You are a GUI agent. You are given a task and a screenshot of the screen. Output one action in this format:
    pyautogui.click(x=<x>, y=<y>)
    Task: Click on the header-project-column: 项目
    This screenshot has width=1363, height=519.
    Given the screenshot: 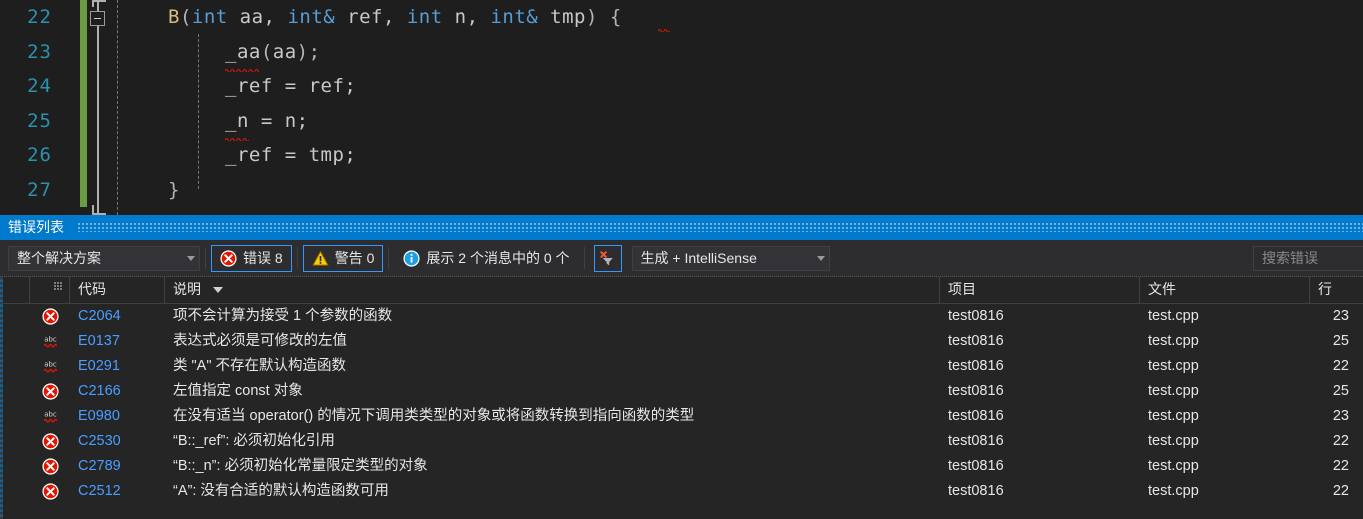 What is the action you would take?
    pyautogui.click(x=1040, y=290)
    